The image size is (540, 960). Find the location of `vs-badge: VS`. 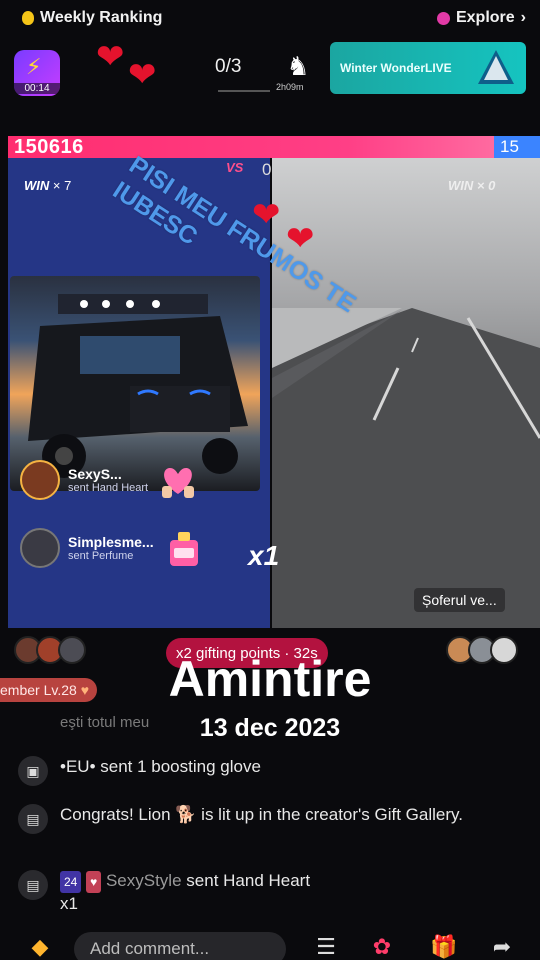

vs-badge: VS is located at coordinates (235, 167).